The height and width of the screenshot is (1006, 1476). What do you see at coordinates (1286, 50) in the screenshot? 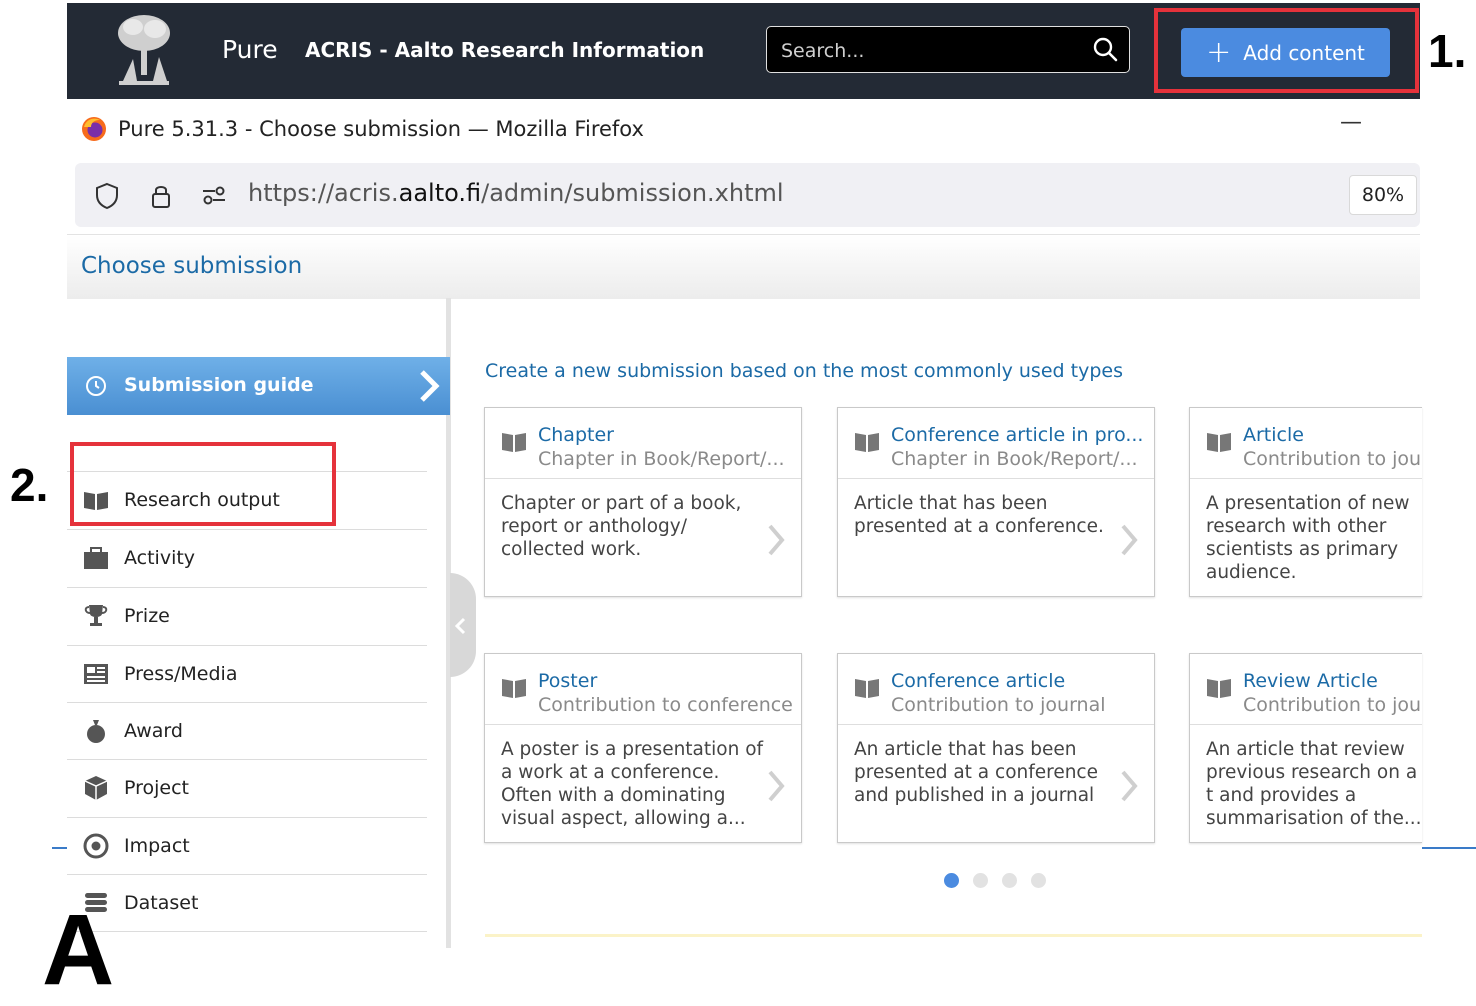
I see `highlight-box-add-content` at bounding box center [1286, 50].